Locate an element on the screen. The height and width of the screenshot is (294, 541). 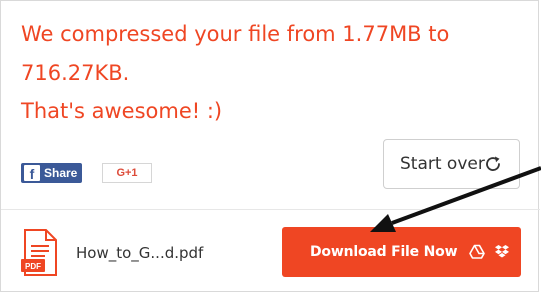
message-line-3: That's awesome! :) is located at coordinates (122, 111).